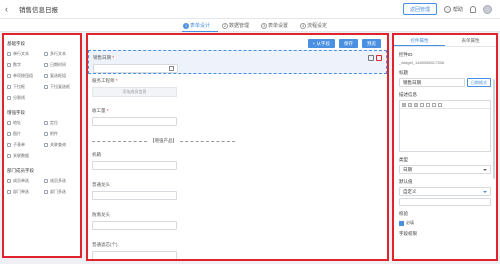  Describe the element at coordinates (135, 68) in the screenshot. I see `date-input` at that location.